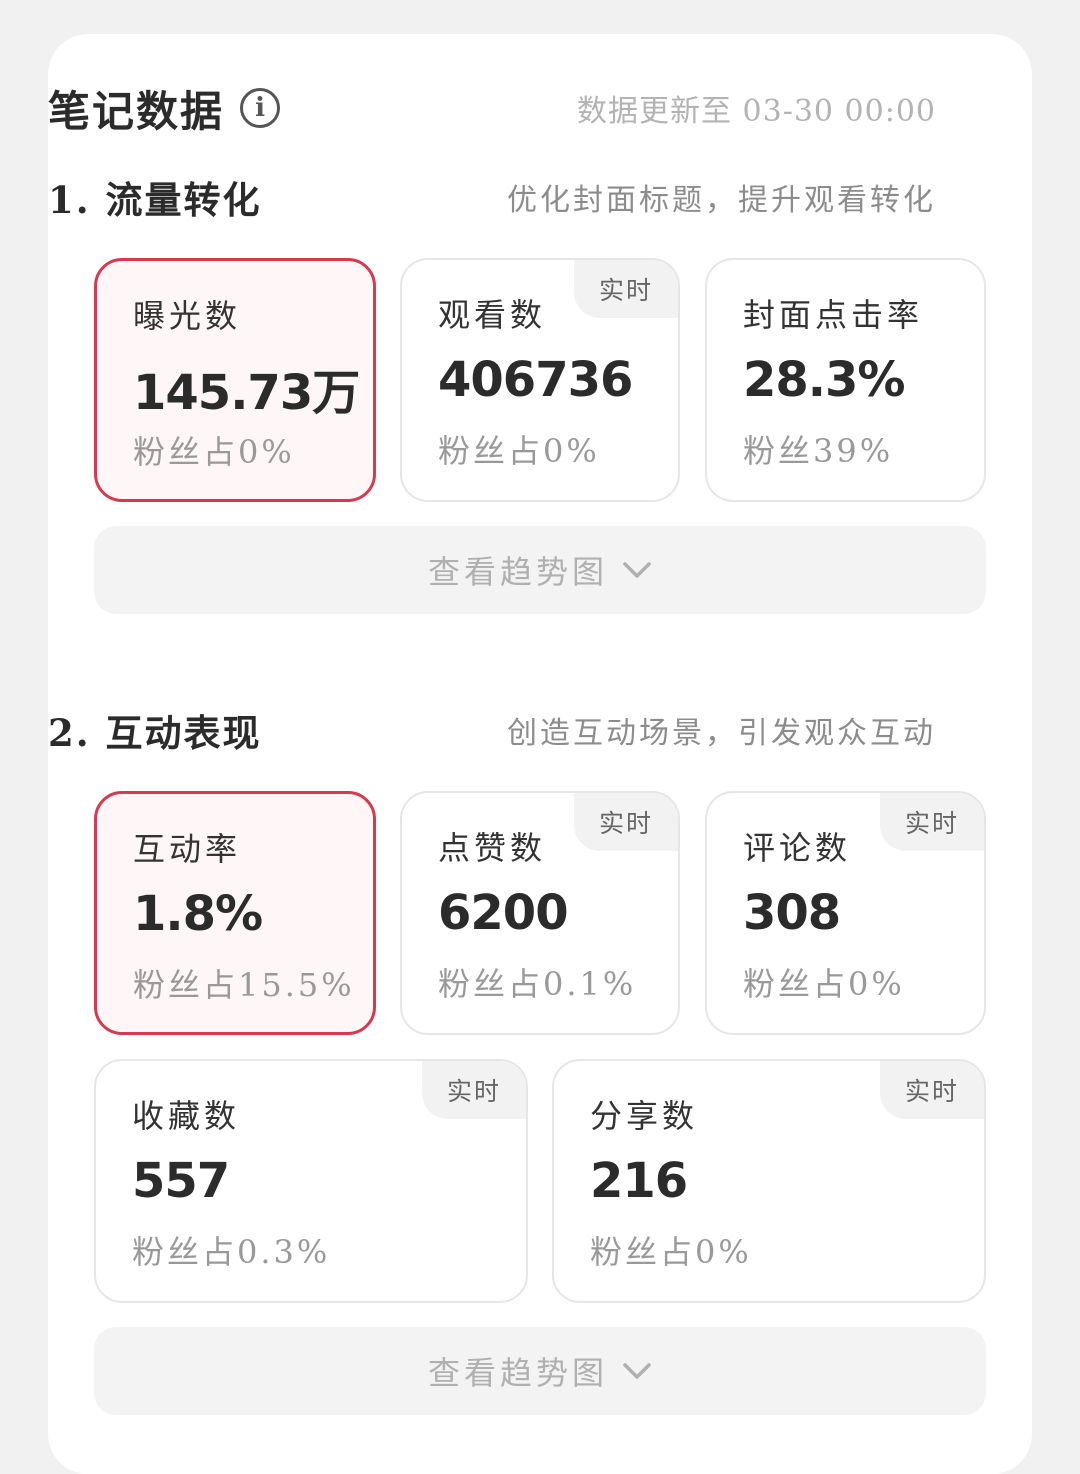 Image resolution: width=1080 pixels, height=1474 pixels. I want to click on metric-label: 曝光数, so click(187, 316).